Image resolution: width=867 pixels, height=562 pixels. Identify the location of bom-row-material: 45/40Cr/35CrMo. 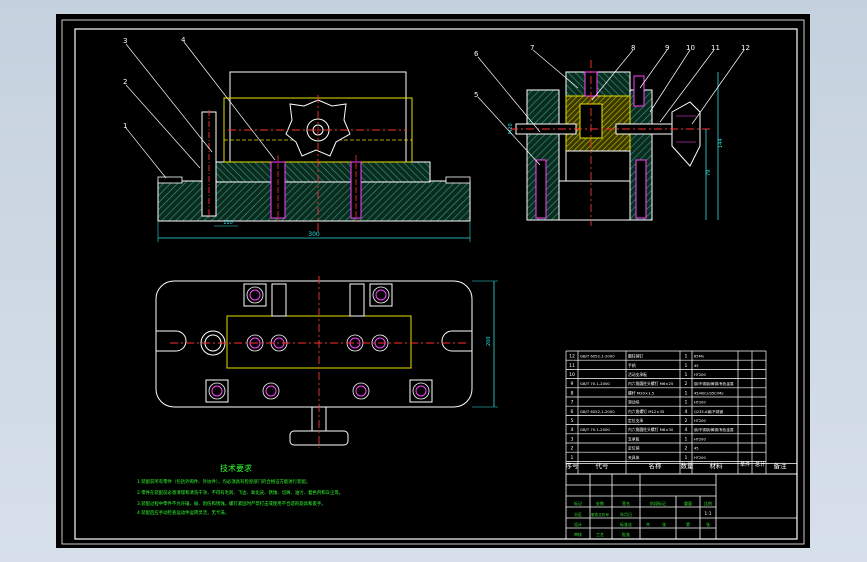
(708, 393).